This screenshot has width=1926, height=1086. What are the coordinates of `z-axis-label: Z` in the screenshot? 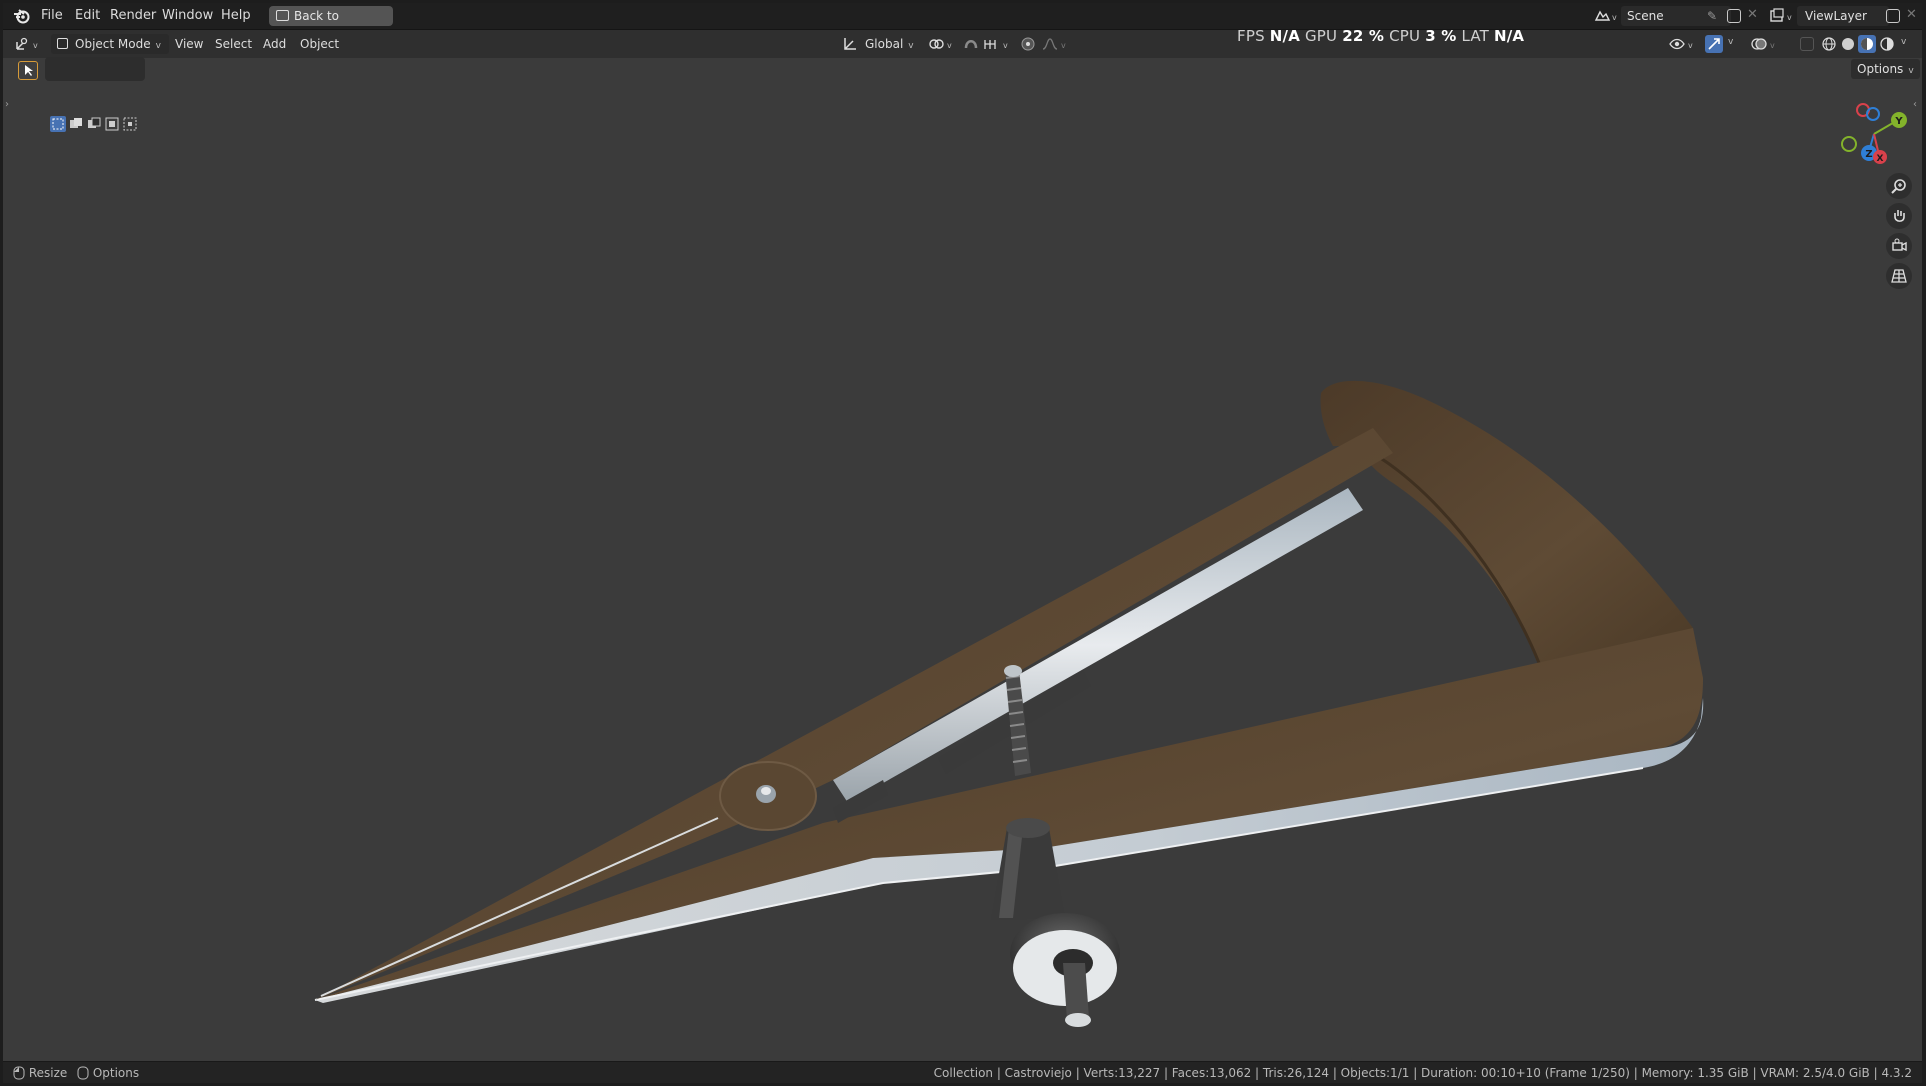 It's located at (1868, 154).